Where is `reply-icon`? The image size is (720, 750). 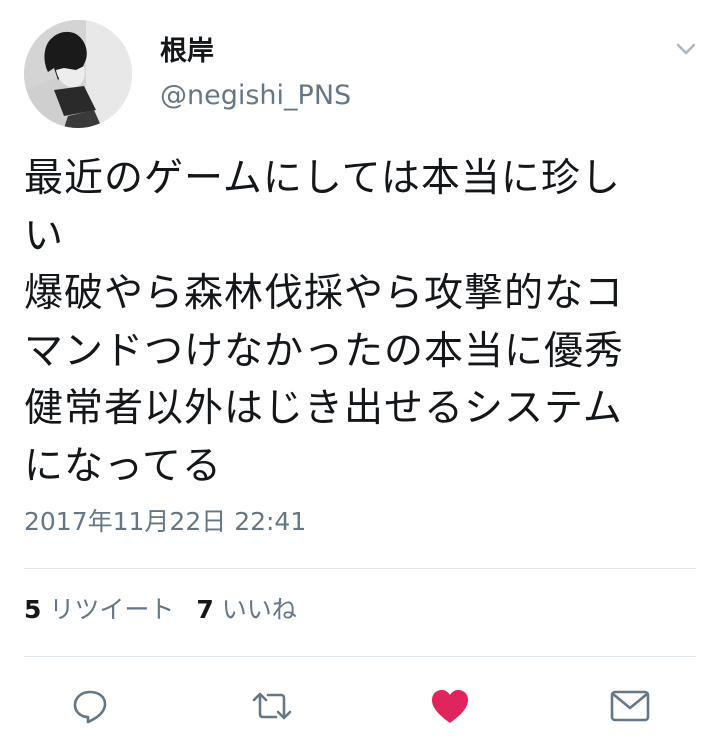 reply-icon is located at coordinates (90, 707).